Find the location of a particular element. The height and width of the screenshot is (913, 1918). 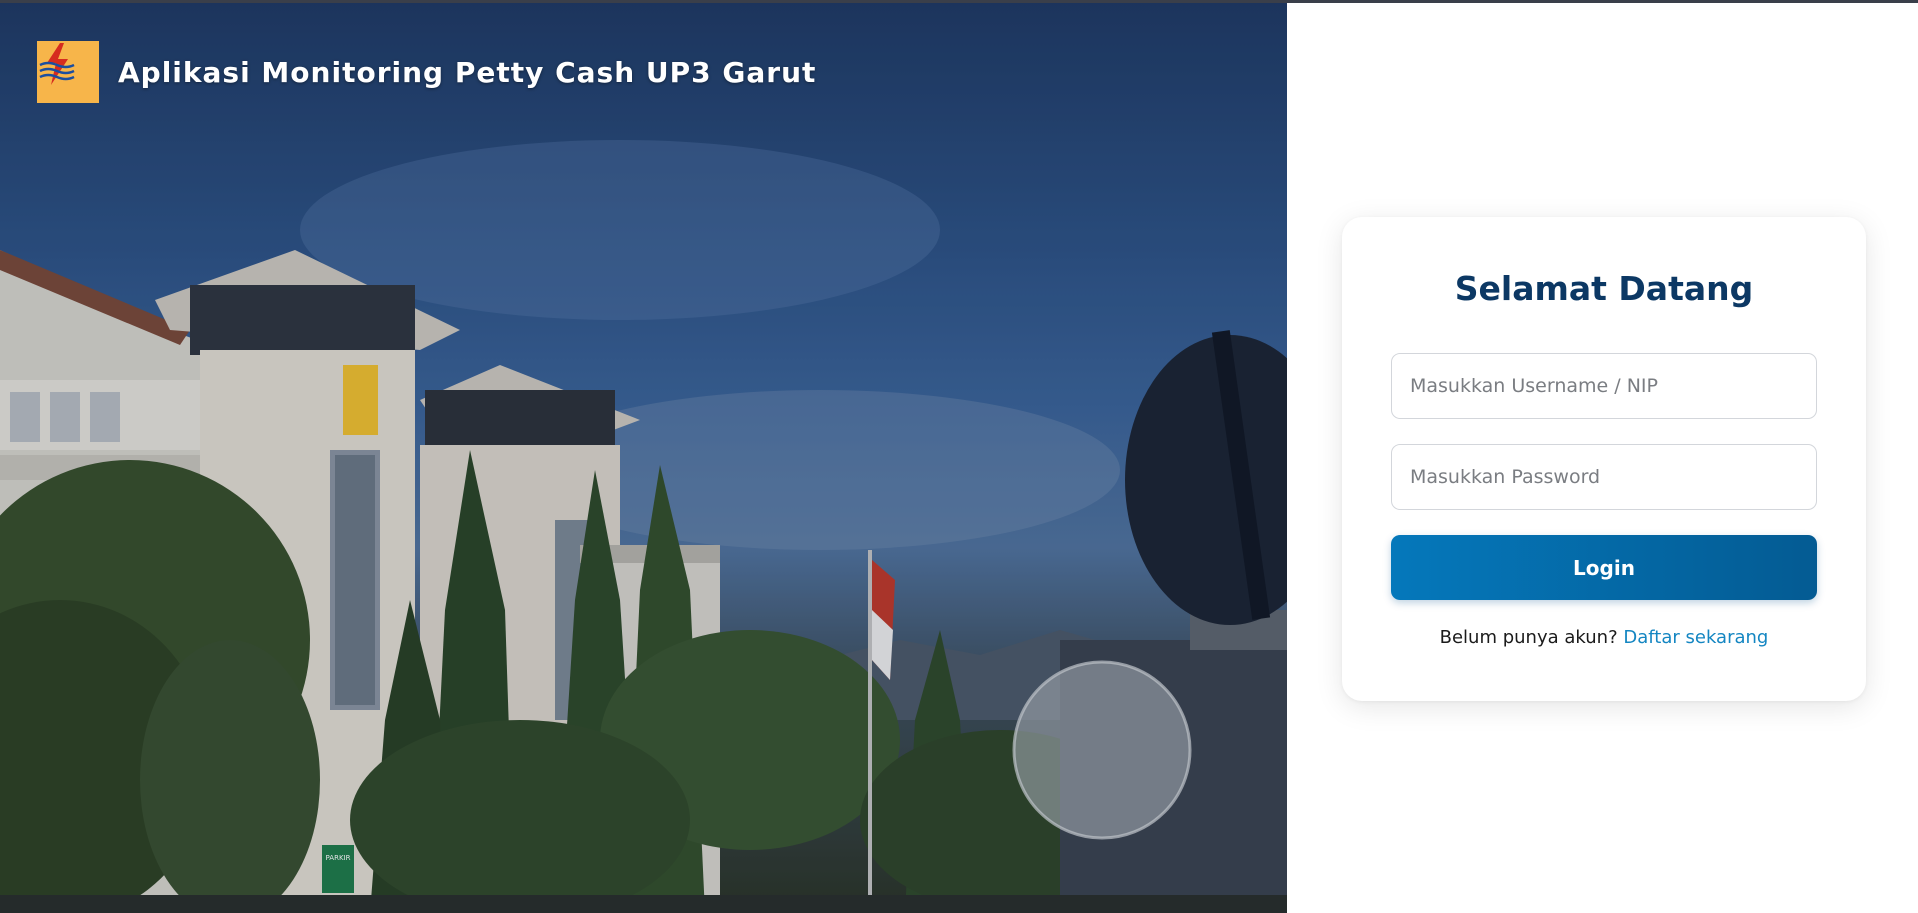

username-input is located at coordinates (1604, 386).